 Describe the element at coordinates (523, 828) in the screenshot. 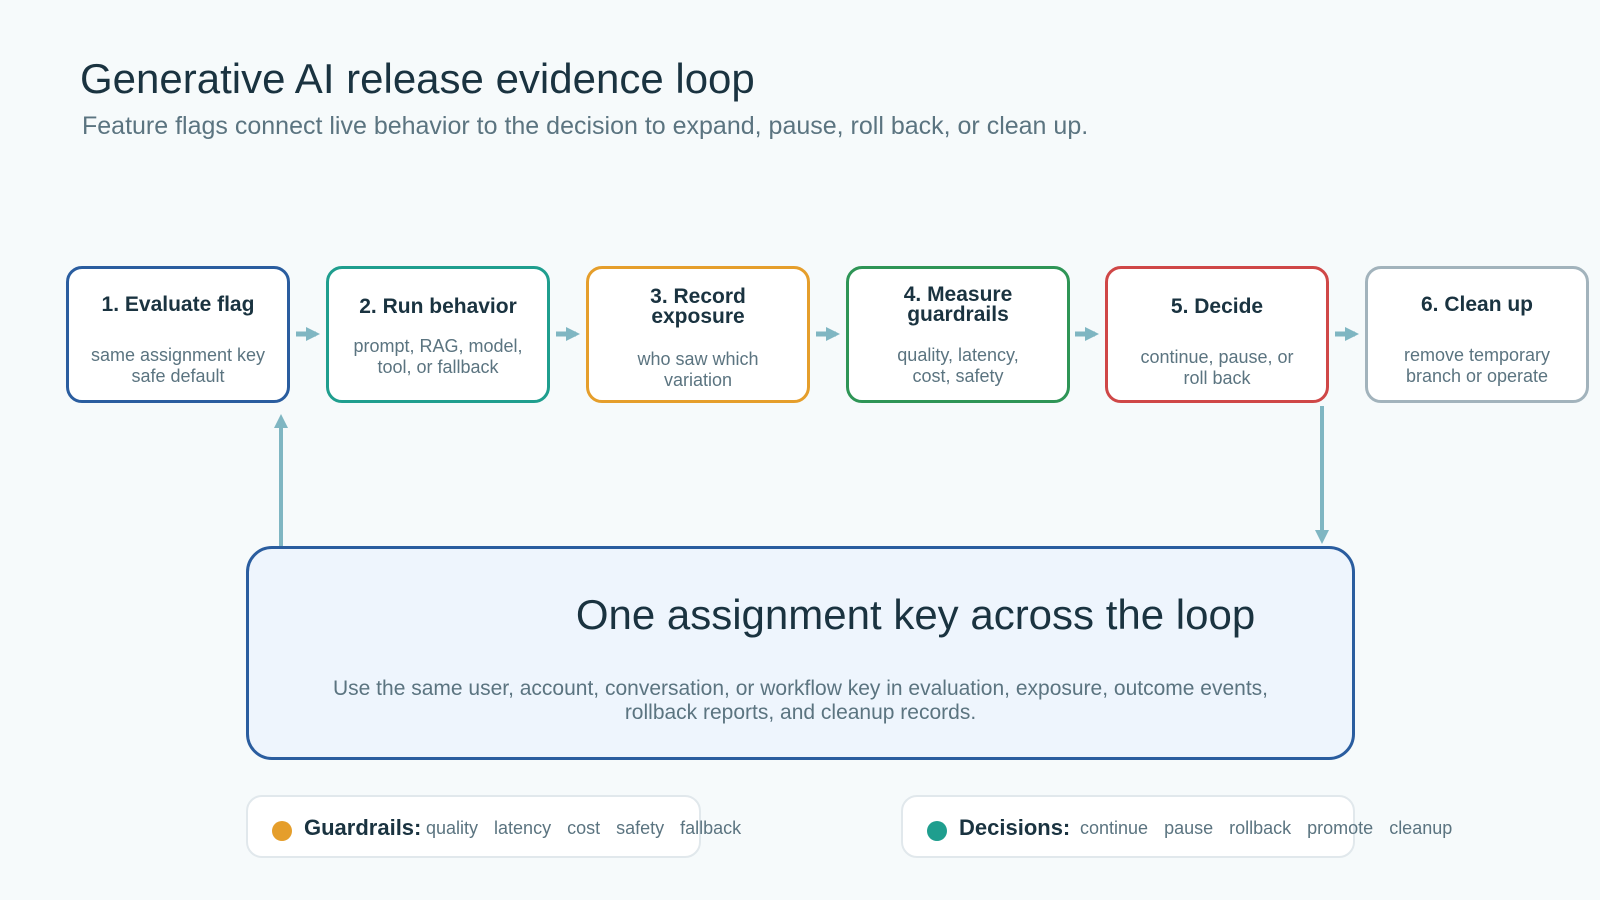

I see `legend-item: latency` at that location.